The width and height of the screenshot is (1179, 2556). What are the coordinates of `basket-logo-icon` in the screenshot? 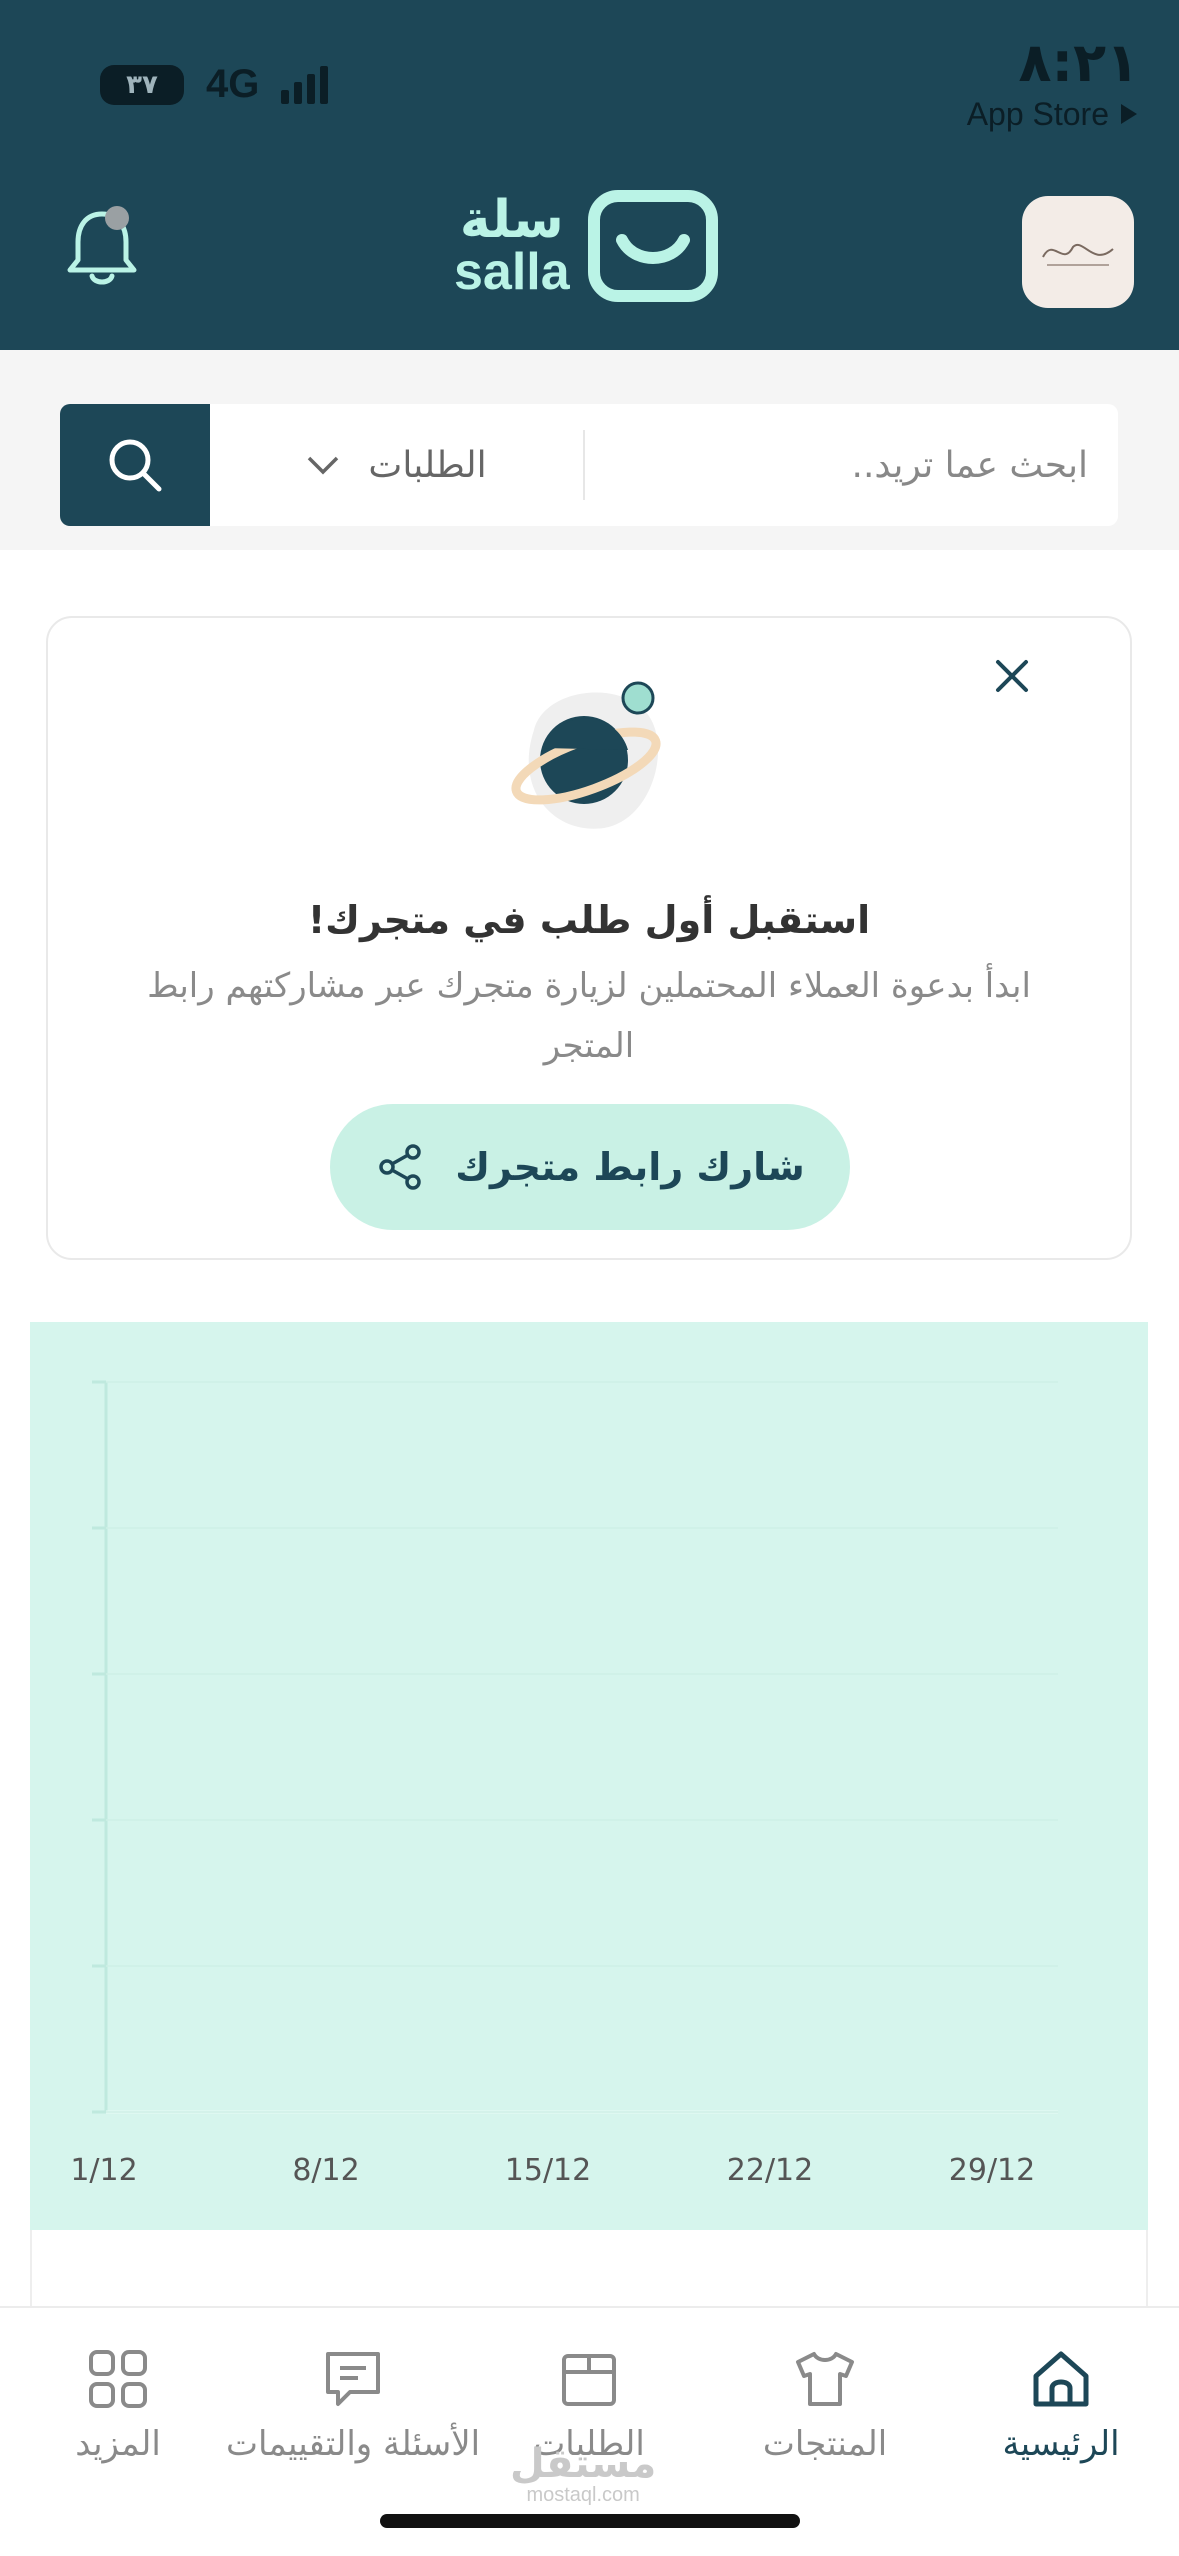 It's located at (652, 246).